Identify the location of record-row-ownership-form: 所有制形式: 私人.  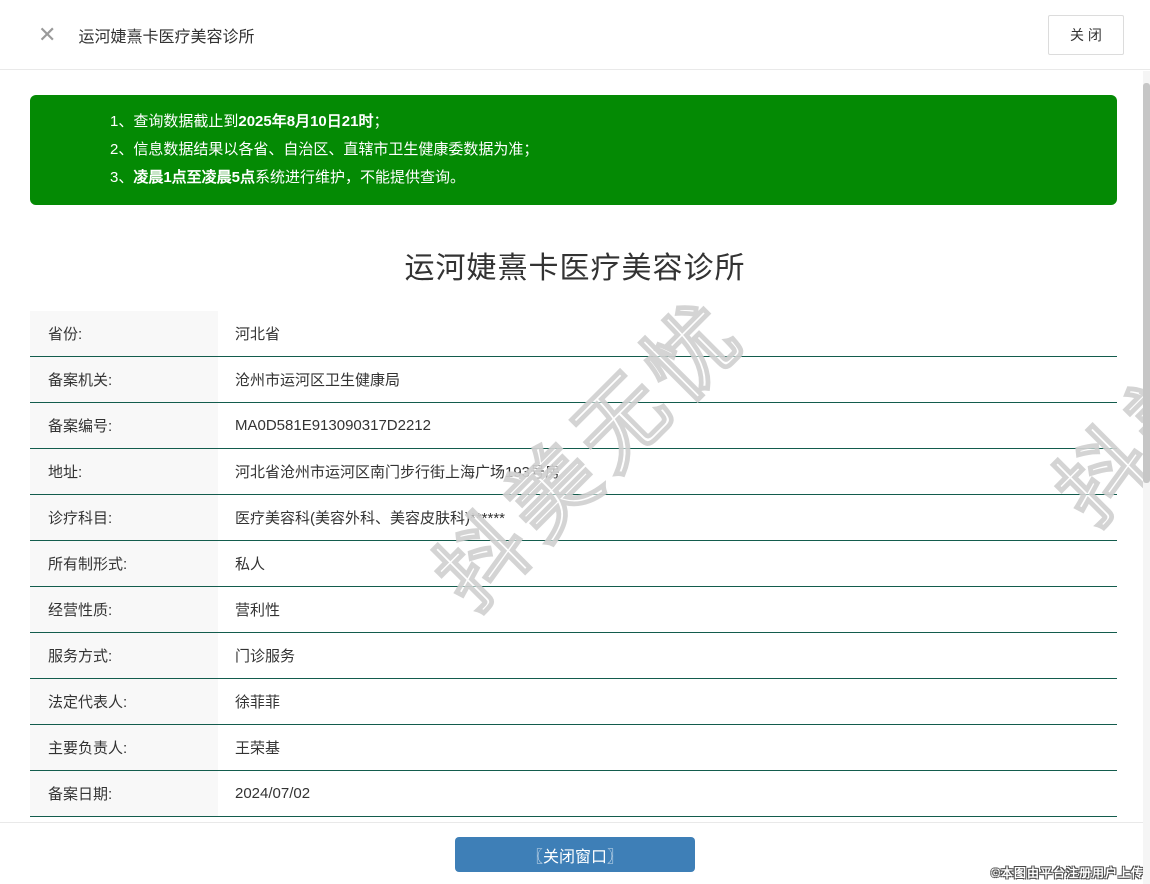
(573, 564).